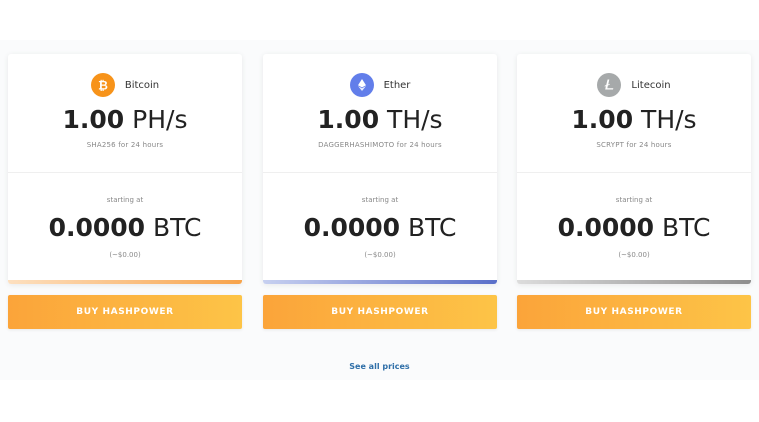 This screenshot has height=422, width=759. I want to click on coin-name: Litecoin, so click(651, 85).